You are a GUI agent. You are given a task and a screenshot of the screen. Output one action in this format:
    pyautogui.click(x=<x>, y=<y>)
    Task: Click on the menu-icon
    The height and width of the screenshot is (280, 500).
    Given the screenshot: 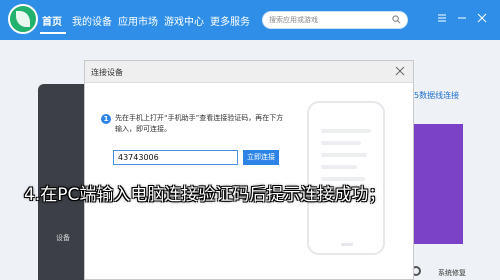 What is the action you would take?
    pyautogui.click(x=442, y=18)
    